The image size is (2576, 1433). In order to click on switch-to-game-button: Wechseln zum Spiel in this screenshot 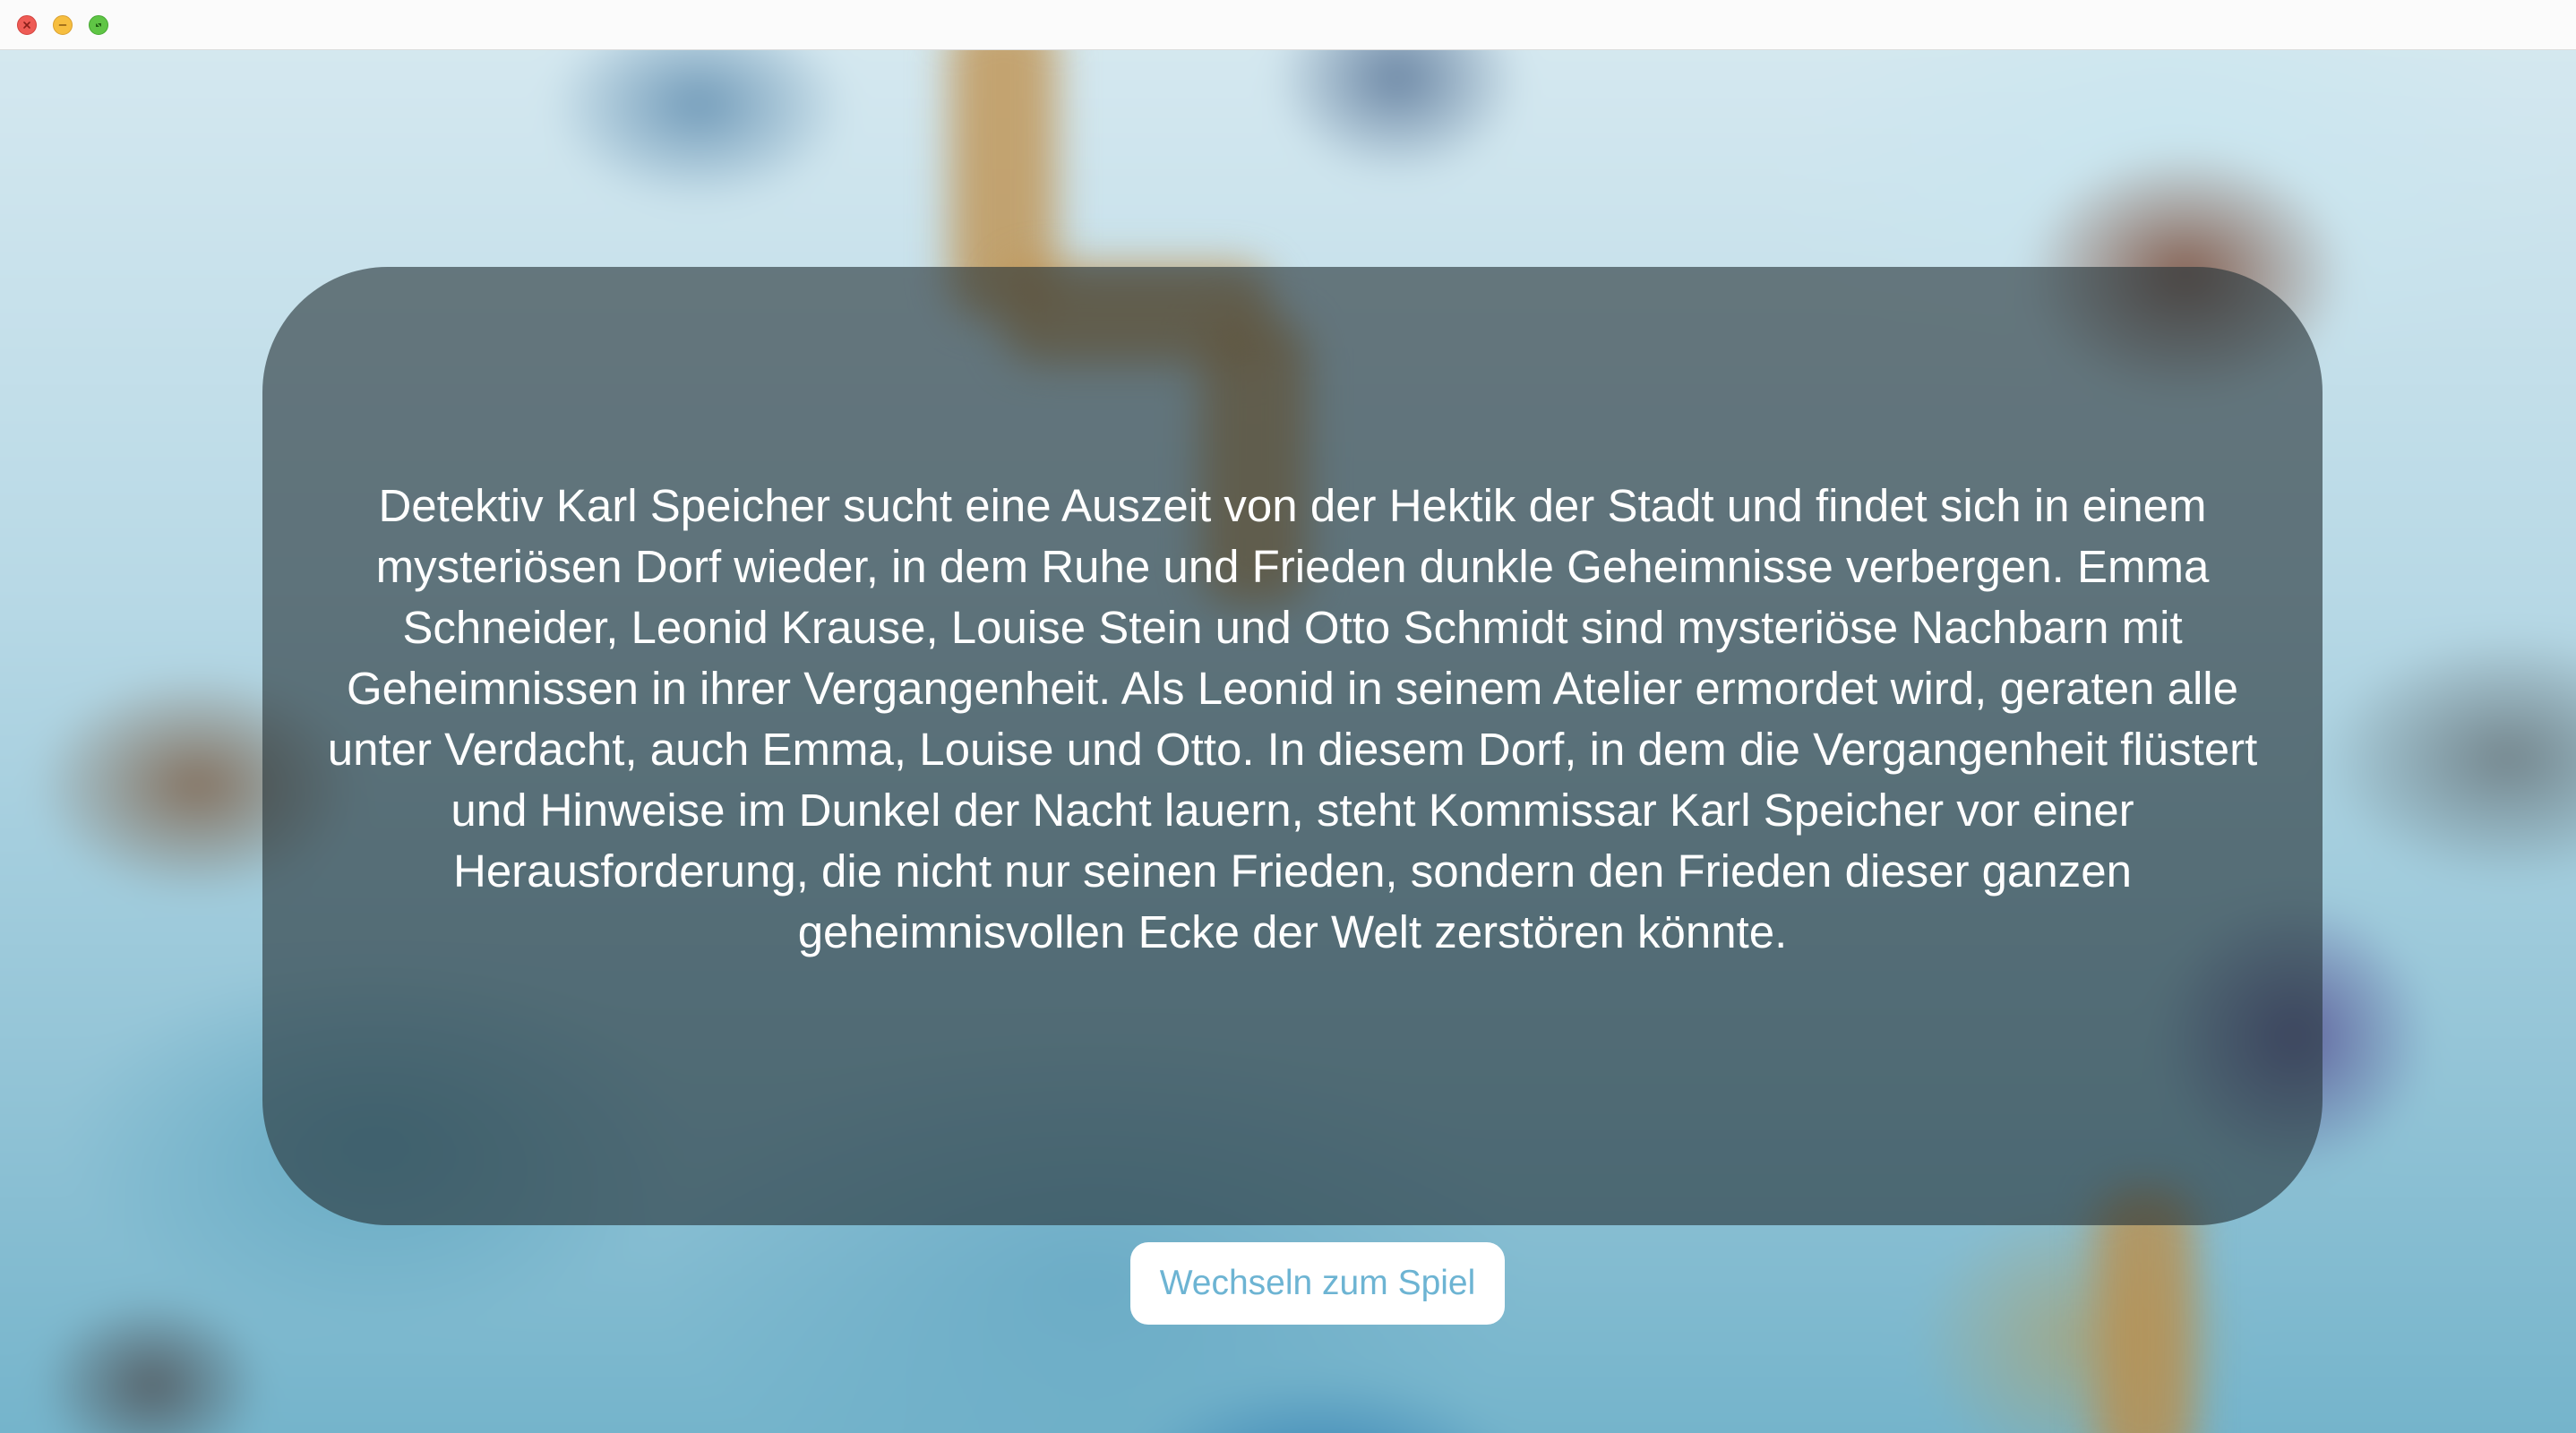, I will do `click(1317, 1283)`.